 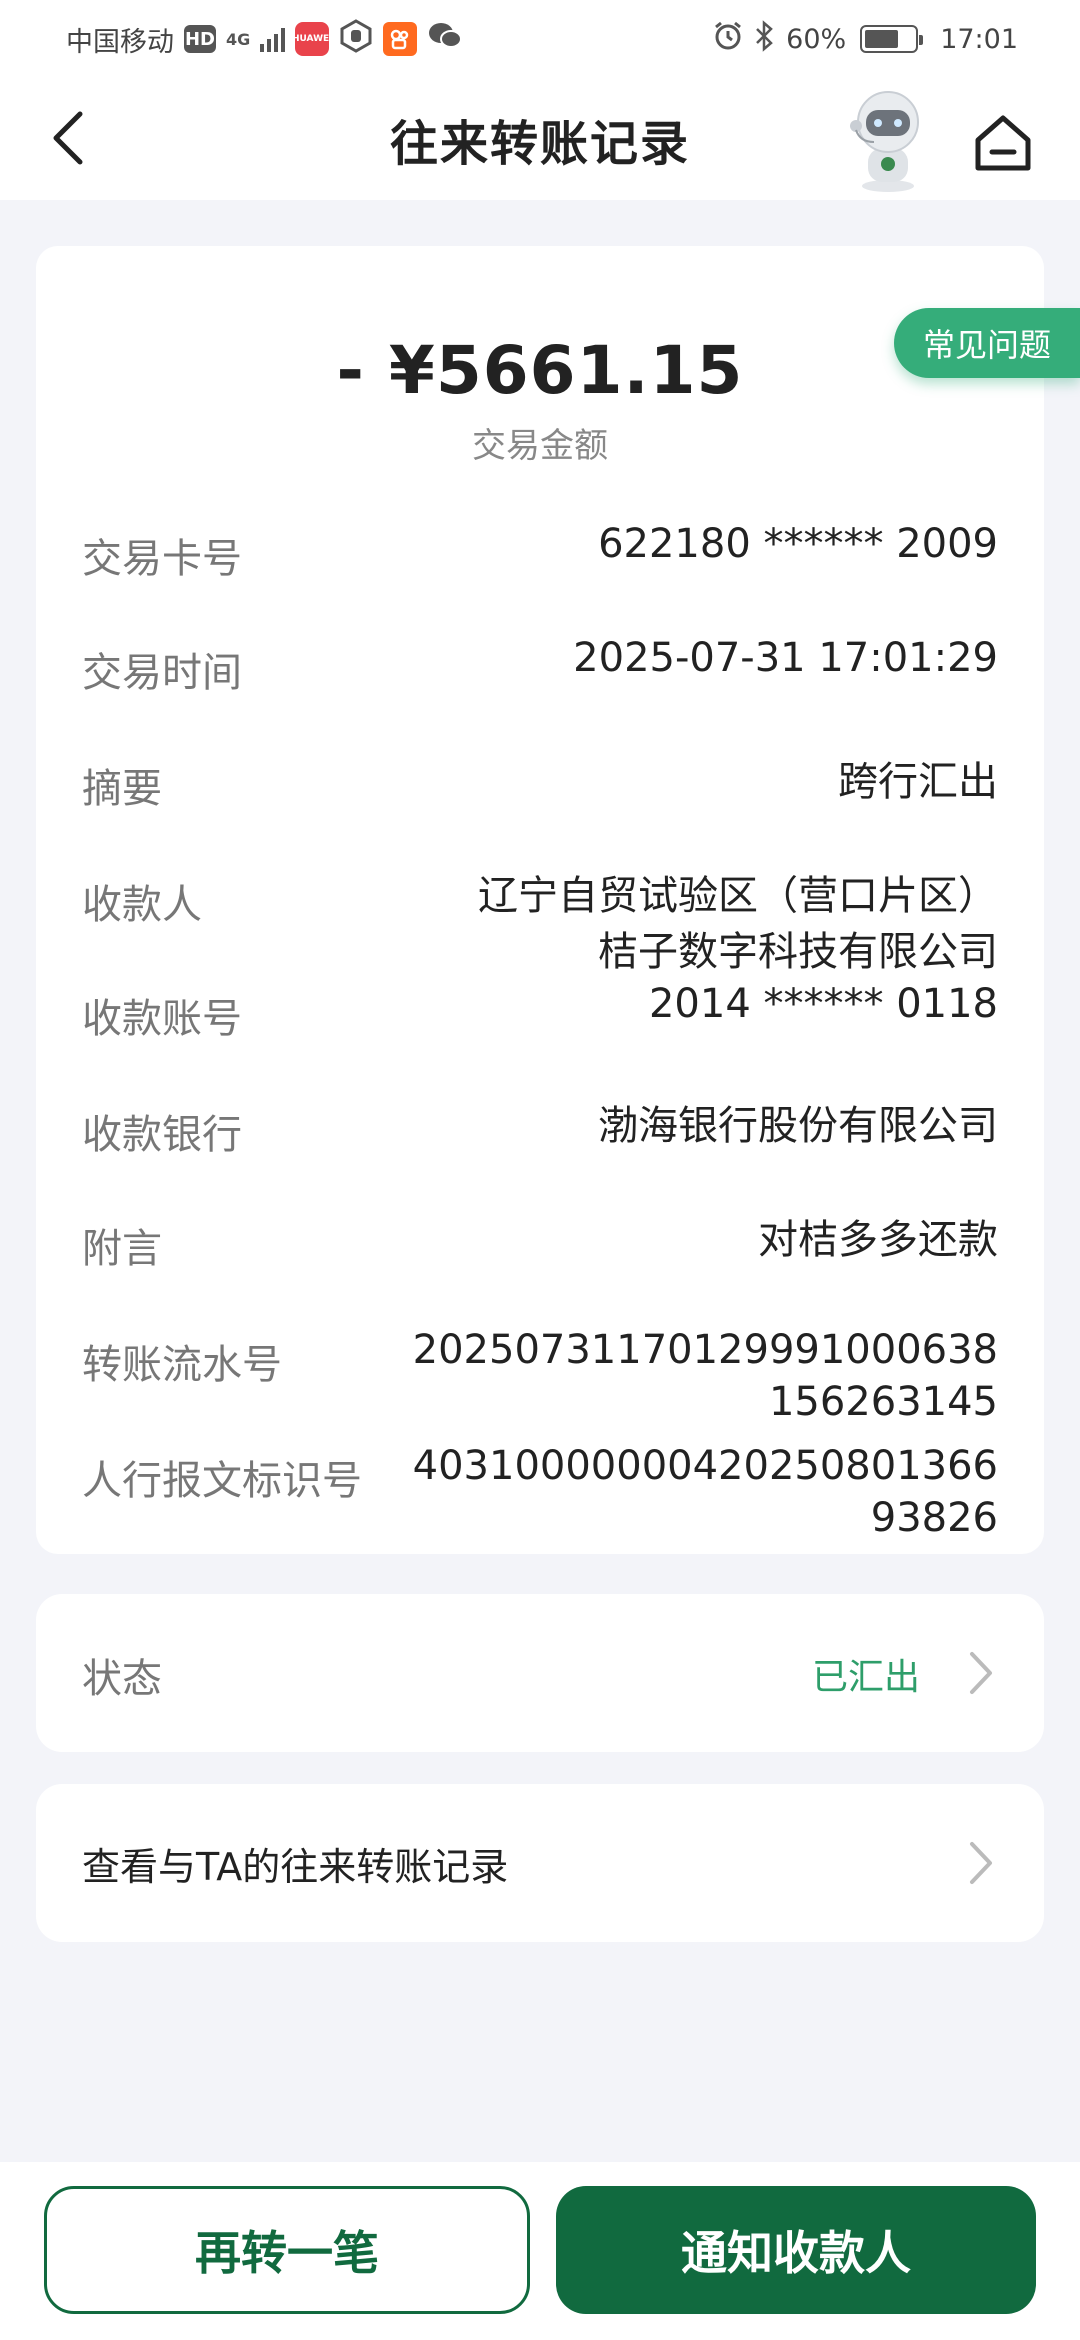 I want to click on serial-number-line-1: 20250731170129991000638, so click(x=705, y=1350).